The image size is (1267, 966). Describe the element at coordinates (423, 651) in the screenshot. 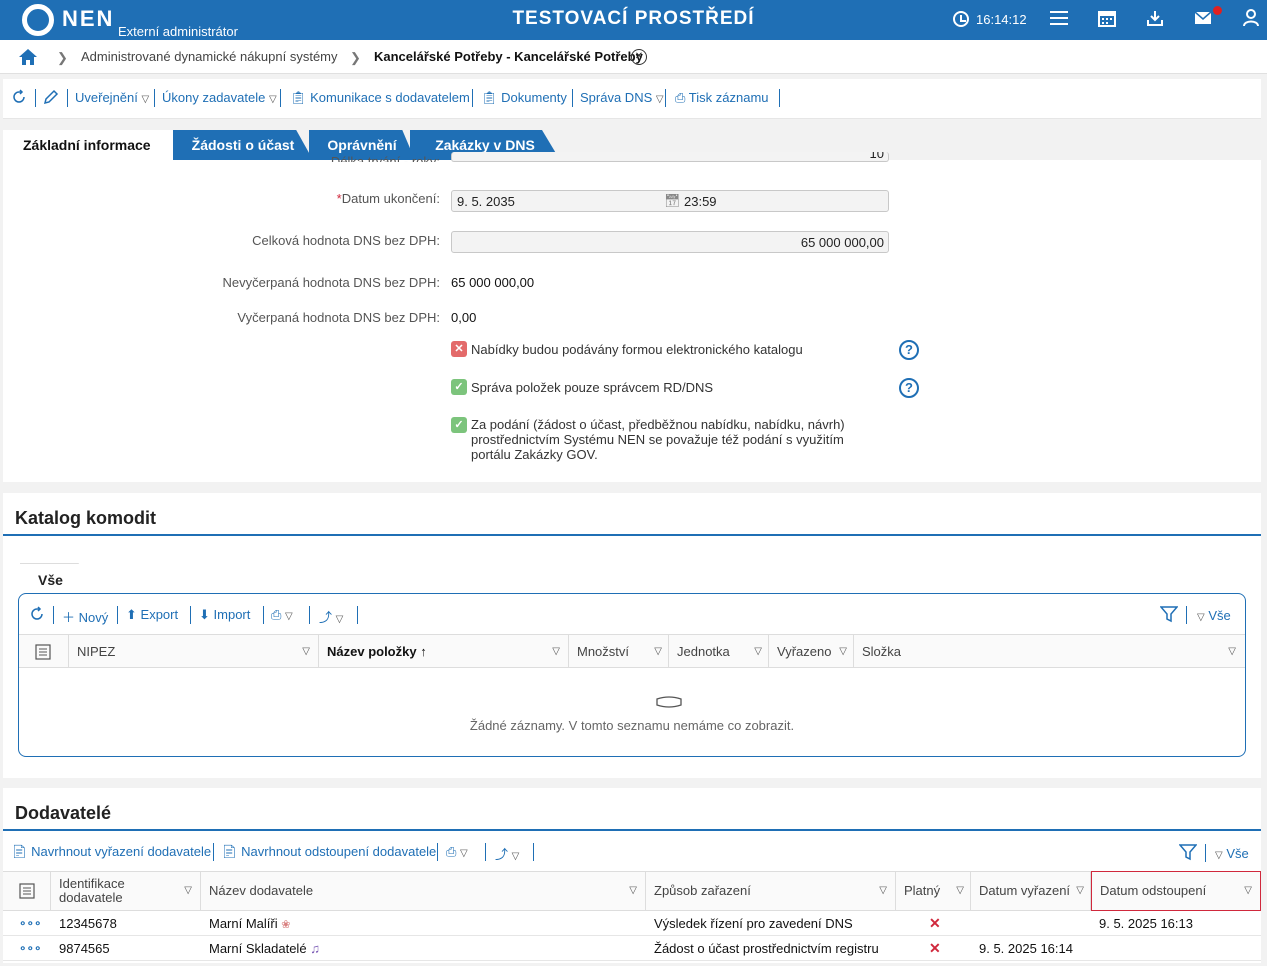

I see `sort-asc-icon: ↑` at that location.